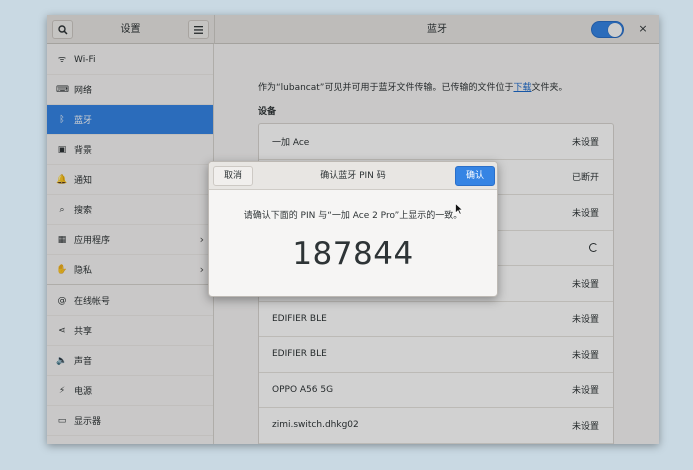 The height and width of the screenshot is (470, 693). I want to click on cancel-button: 取消, so click(233, 176).